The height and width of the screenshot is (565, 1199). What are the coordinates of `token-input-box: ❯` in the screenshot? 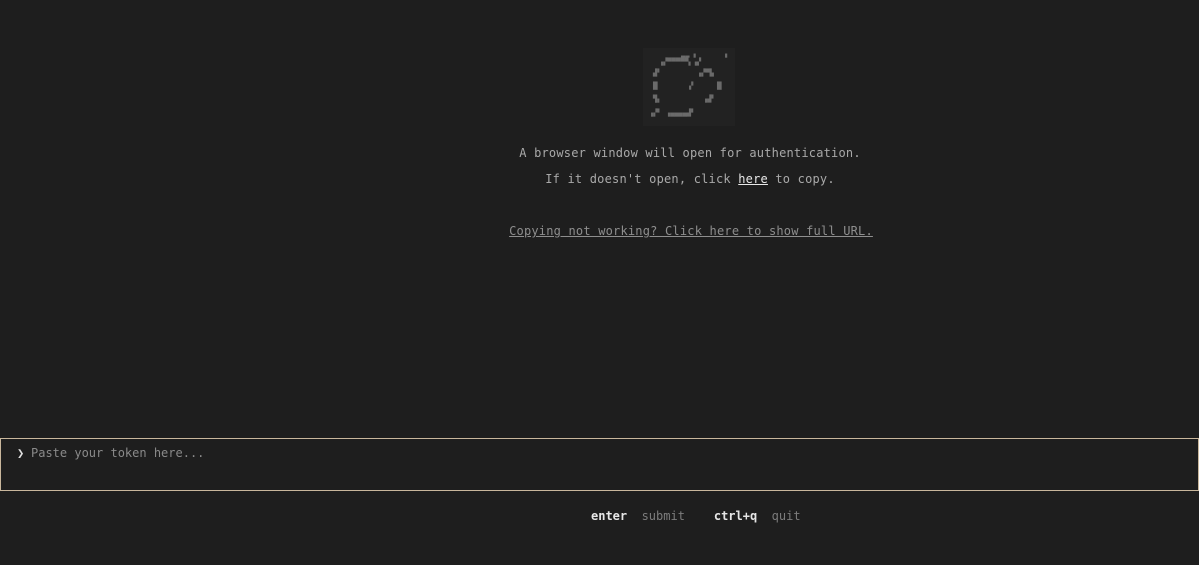 It's located at (599, 464).